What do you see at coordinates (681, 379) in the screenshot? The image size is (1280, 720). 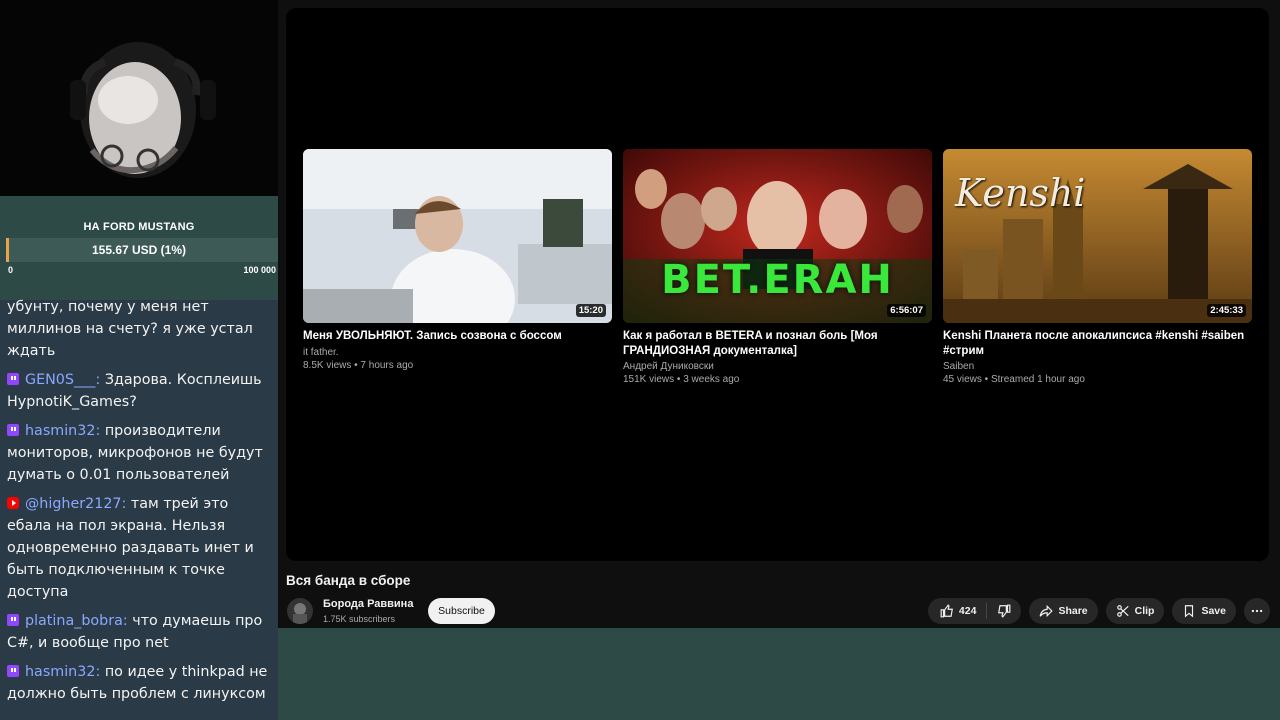 I see `video-meta: 151K views • 3 weeks ago` at bounding box center [681, 379].